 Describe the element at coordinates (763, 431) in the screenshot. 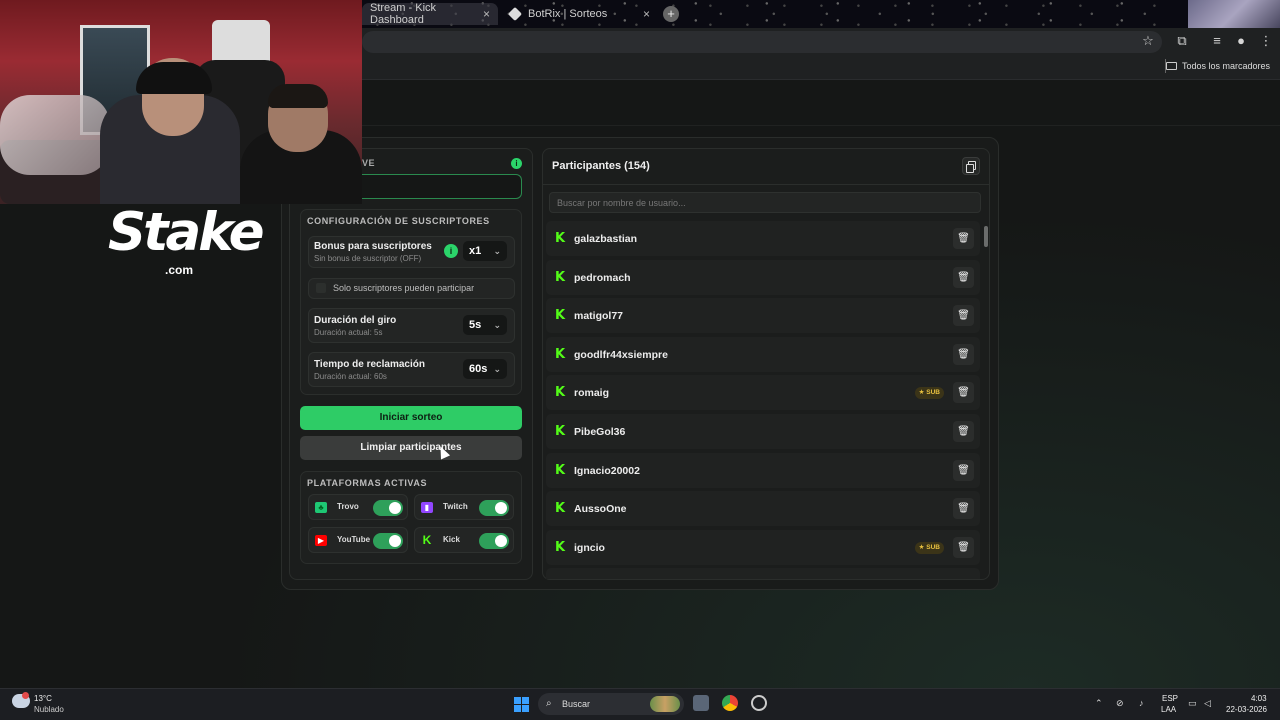

I see `list-item: K PibeGol36 🗑` at that location.